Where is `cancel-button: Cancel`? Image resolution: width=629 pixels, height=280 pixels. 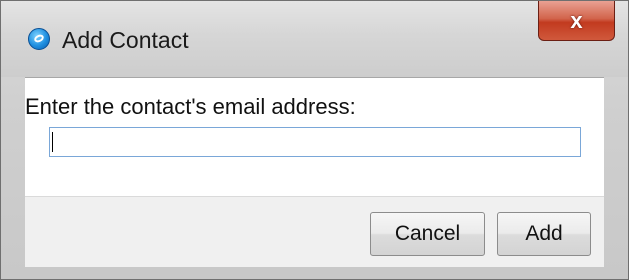 cancel-button: Cancel is located at coordinates (427, 234).